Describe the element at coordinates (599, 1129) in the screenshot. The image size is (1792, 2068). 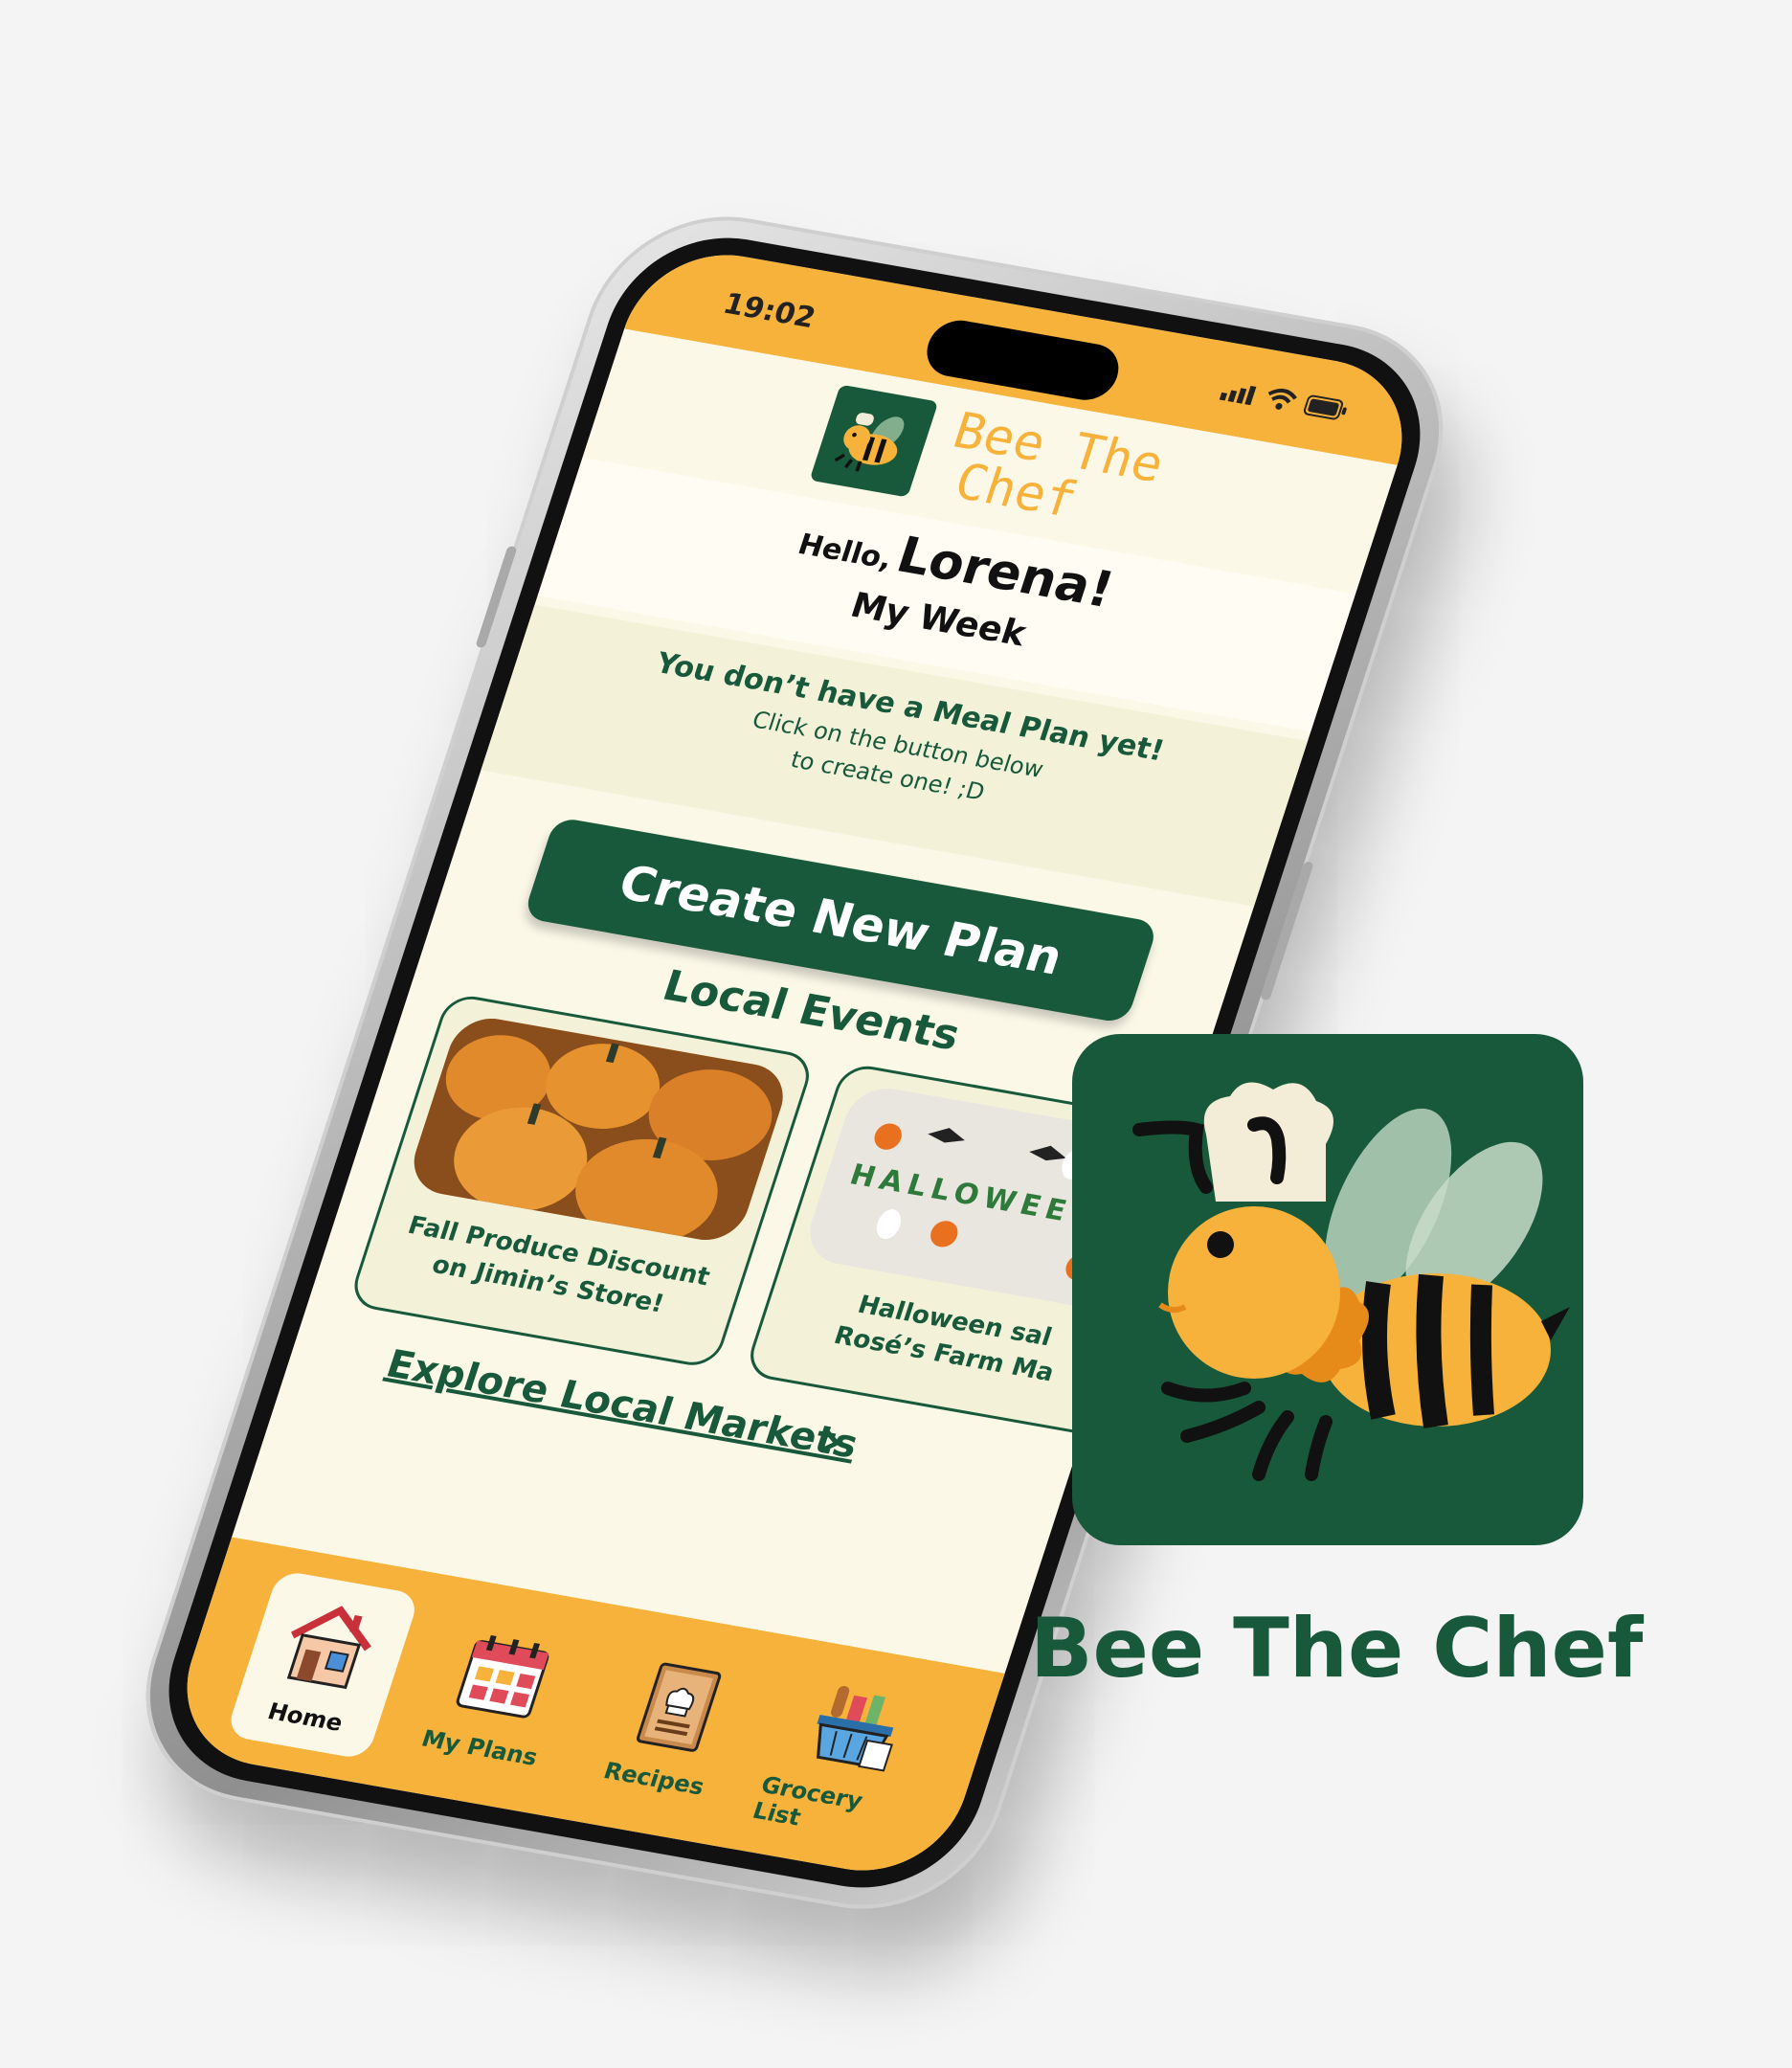
I see `pumpkins-image` at that location.